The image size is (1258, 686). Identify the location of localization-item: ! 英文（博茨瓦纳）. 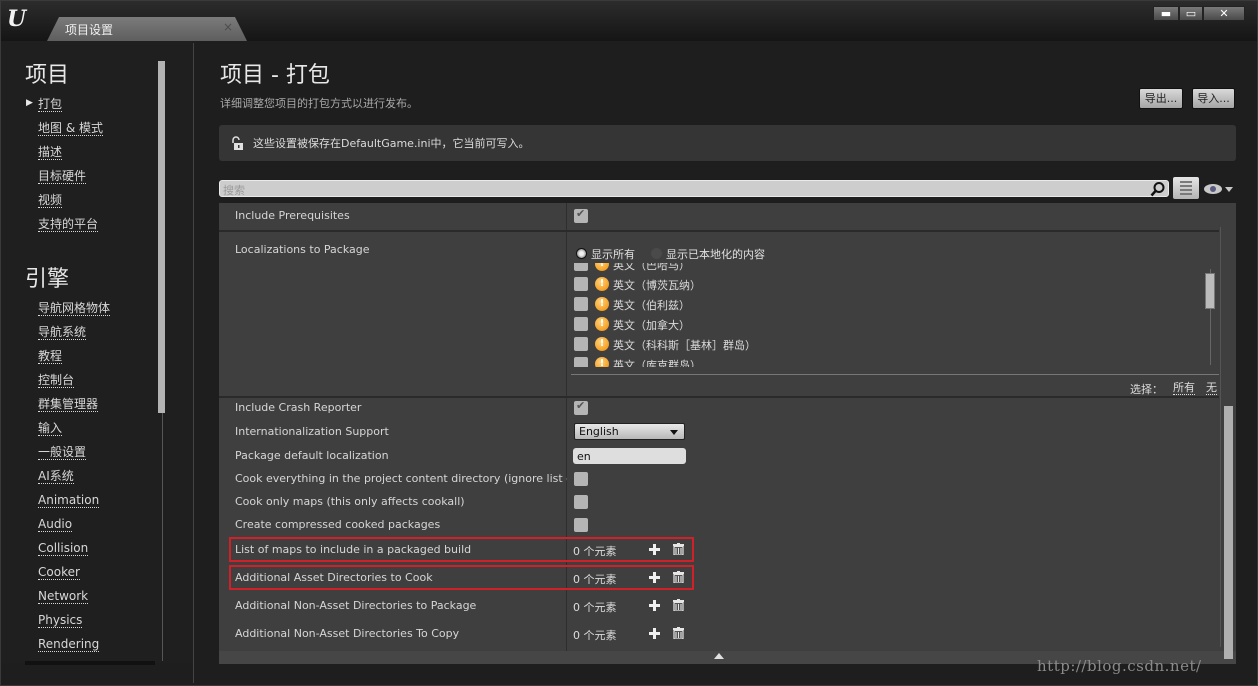
(871, 284).